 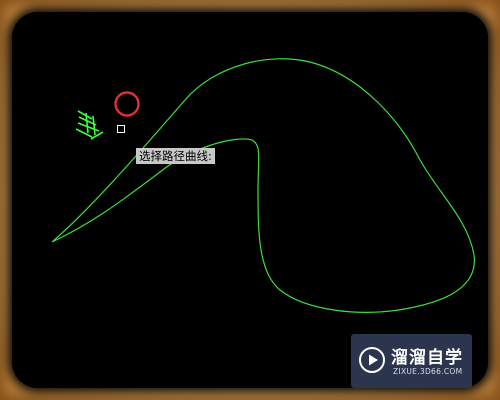 I want to click on watermark-badge: 溜溜自学 ZIXUE.3D66.COM, so click(x=411, y=361).